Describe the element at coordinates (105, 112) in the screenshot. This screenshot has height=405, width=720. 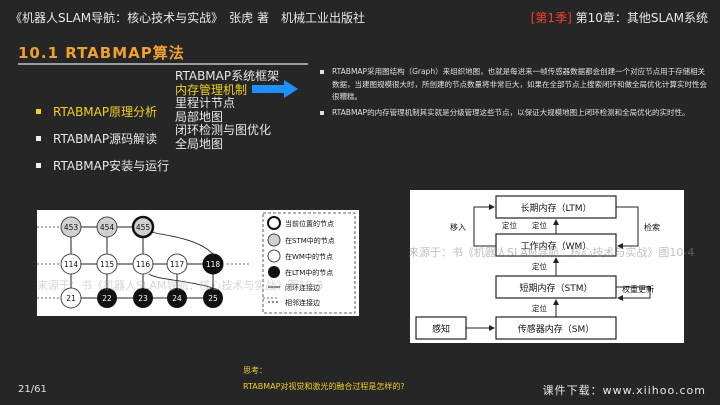
I see `nav-item-label: RTABMAP原理分析` at that location.